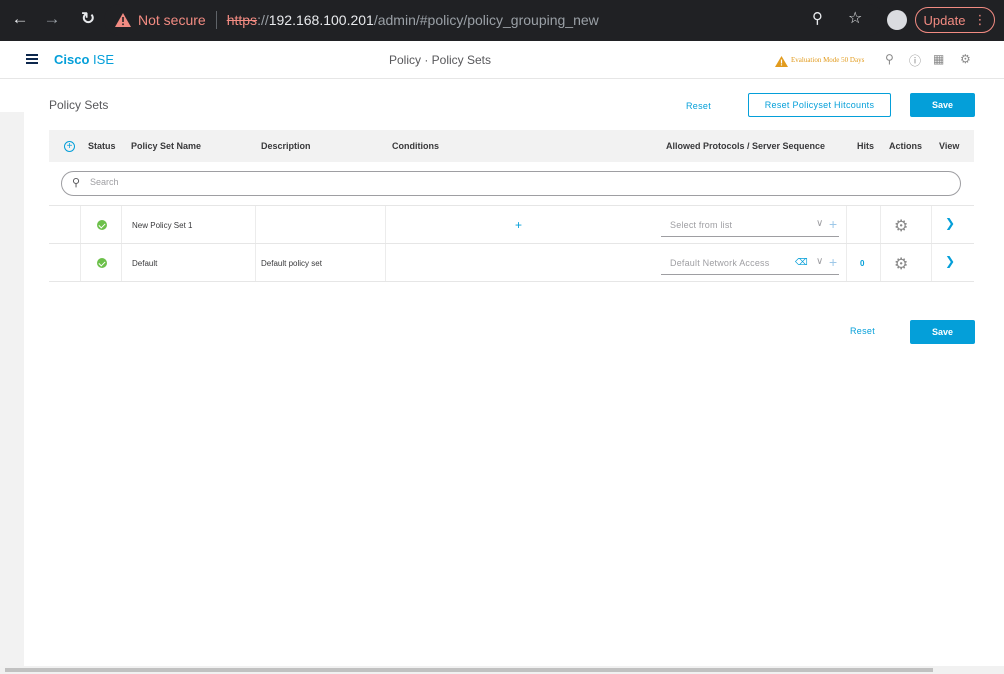 The image size is (1004, 674). What do you see at coordinates (144, 263) in the screenshot?
I see `policy-set-name: Default` at bounding box center [144, 263].